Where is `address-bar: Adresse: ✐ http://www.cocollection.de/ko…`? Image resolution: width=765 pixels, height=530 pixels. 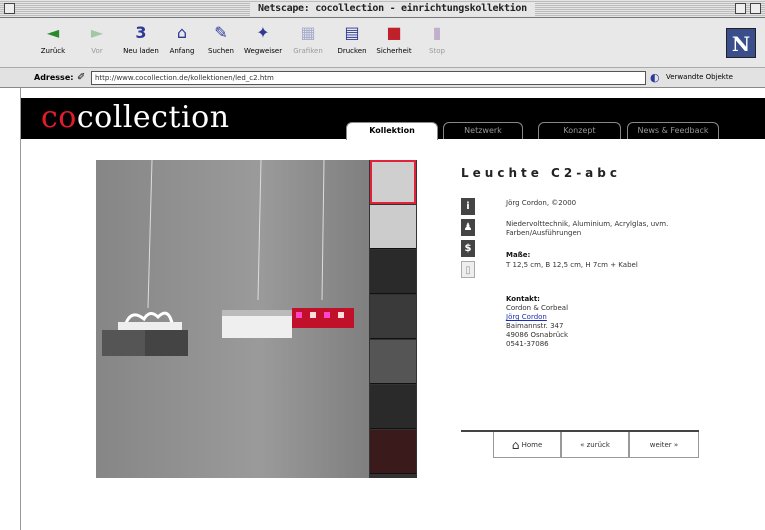 address-bar: Adresse: ✐ http://www.cocollection.de/ko… is located at coordinates (382, 78).